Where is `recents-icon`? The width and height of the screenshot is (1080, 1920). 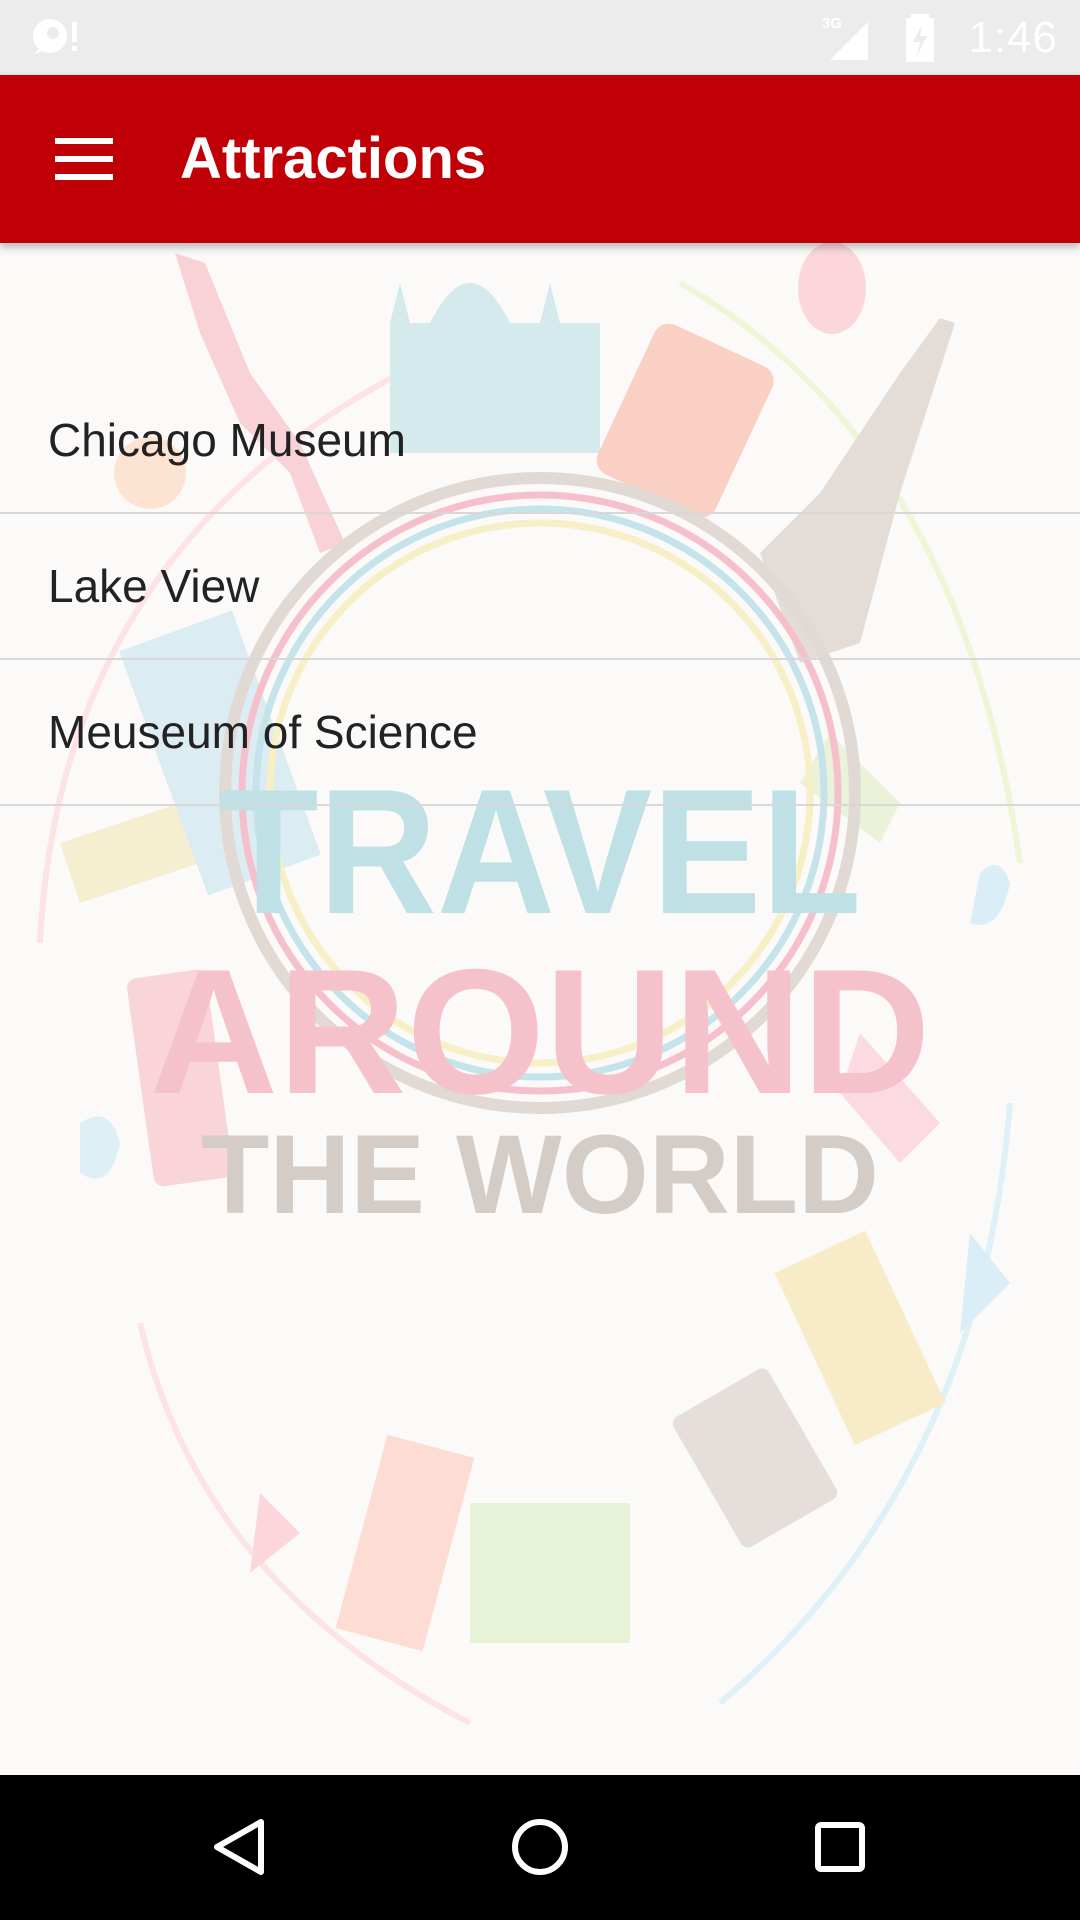
recents-icon is located at coordinates (840, 1847).